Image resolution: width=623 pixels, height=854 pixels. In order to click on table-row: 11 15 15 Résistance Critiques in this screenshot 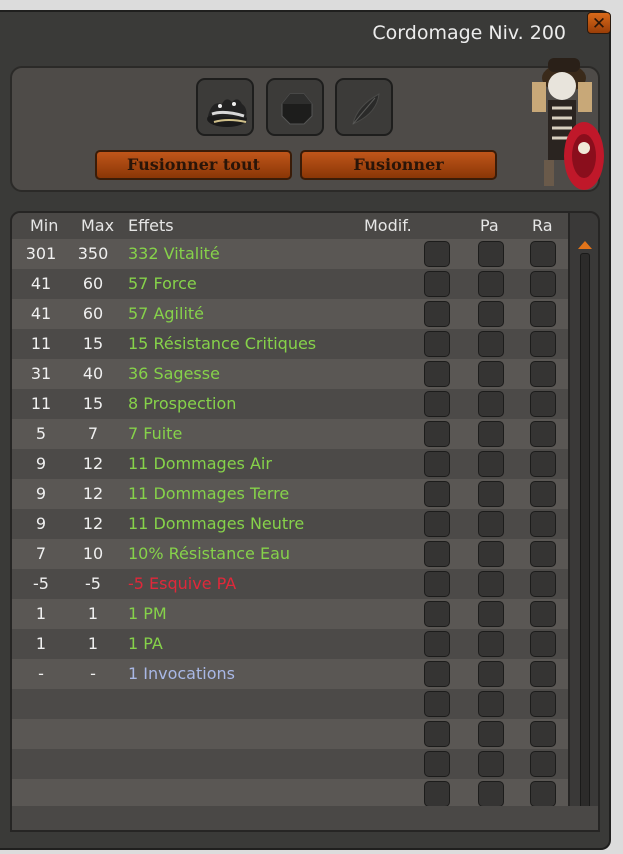, I will do `click(290, 344)`.